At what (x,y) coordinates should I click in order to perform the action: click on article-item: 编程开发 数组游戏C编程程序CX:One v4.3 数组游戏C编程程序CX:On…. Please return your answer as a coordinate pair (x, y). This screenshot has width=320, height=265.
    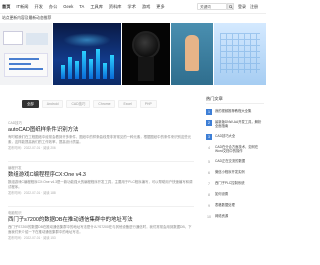
    Looking at the image, I should click on (101, 180).